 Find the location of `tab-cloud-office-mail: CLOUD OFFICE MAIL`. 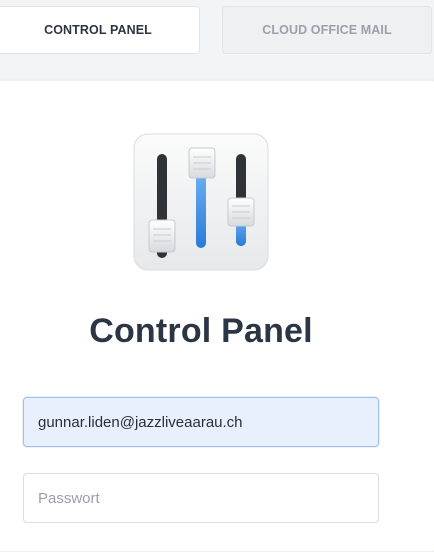

tab-cloud-office-mail: CLOUD OFFICE MAIL is located at coordinates (327, 30).